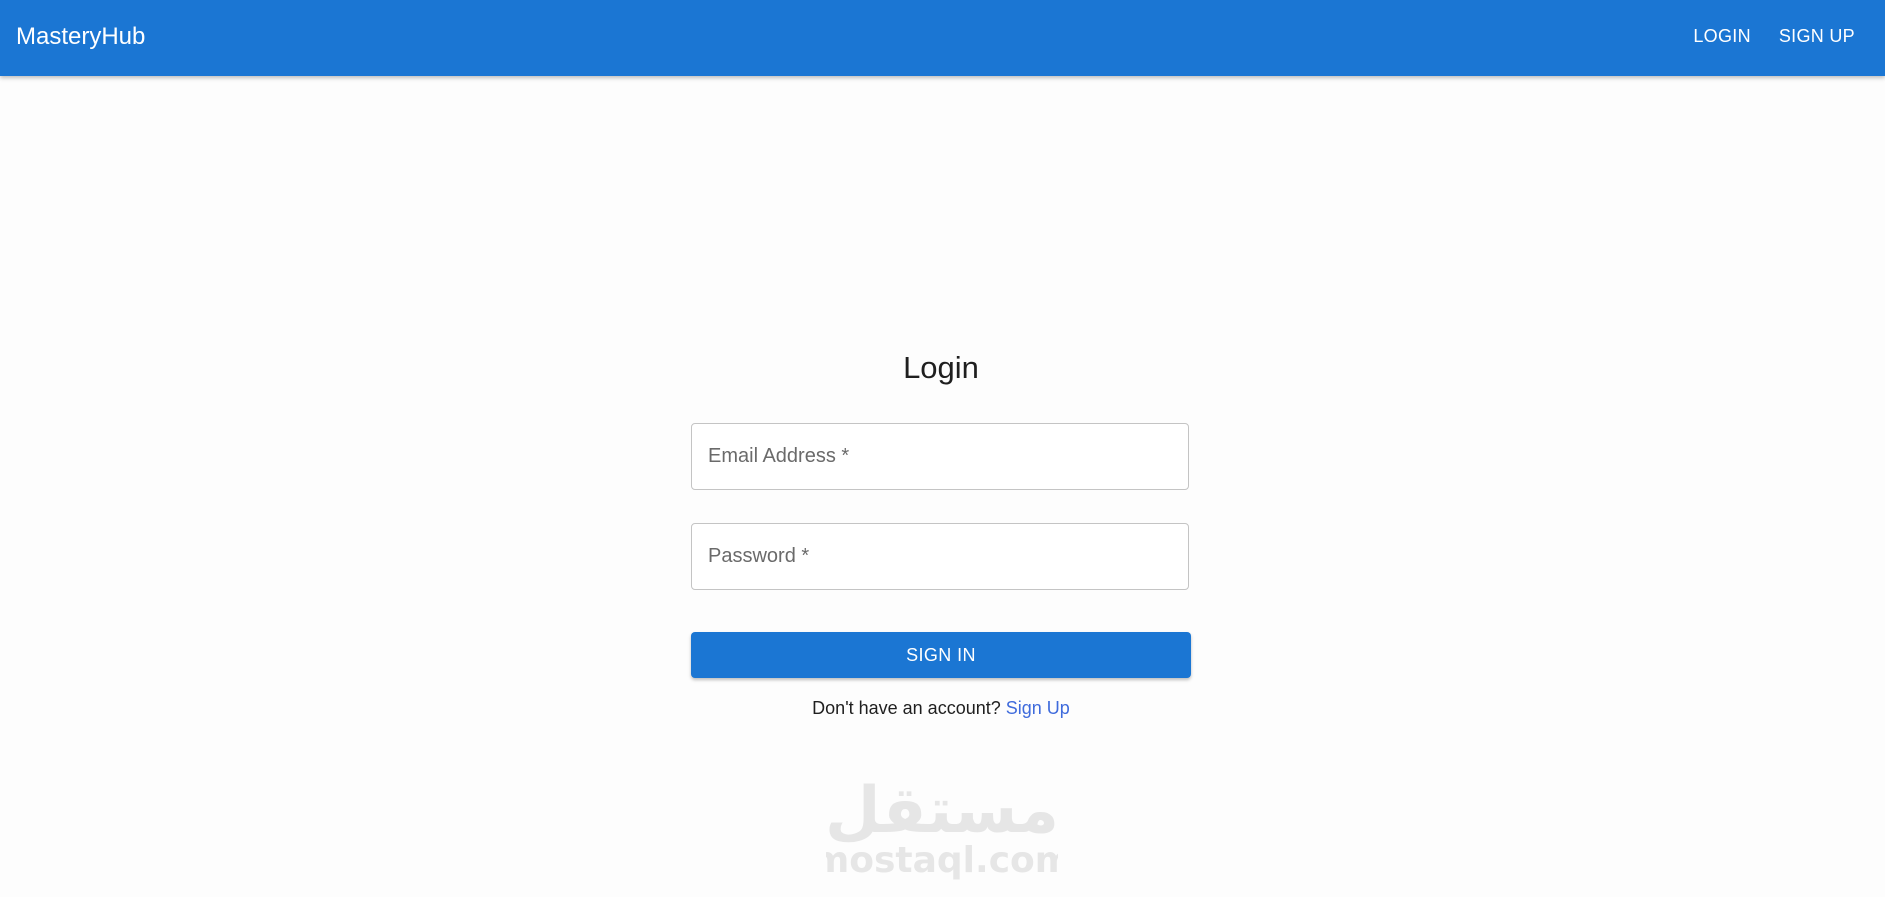  I want to click on watermark-latin: mostaql.com, so click(942, 860).